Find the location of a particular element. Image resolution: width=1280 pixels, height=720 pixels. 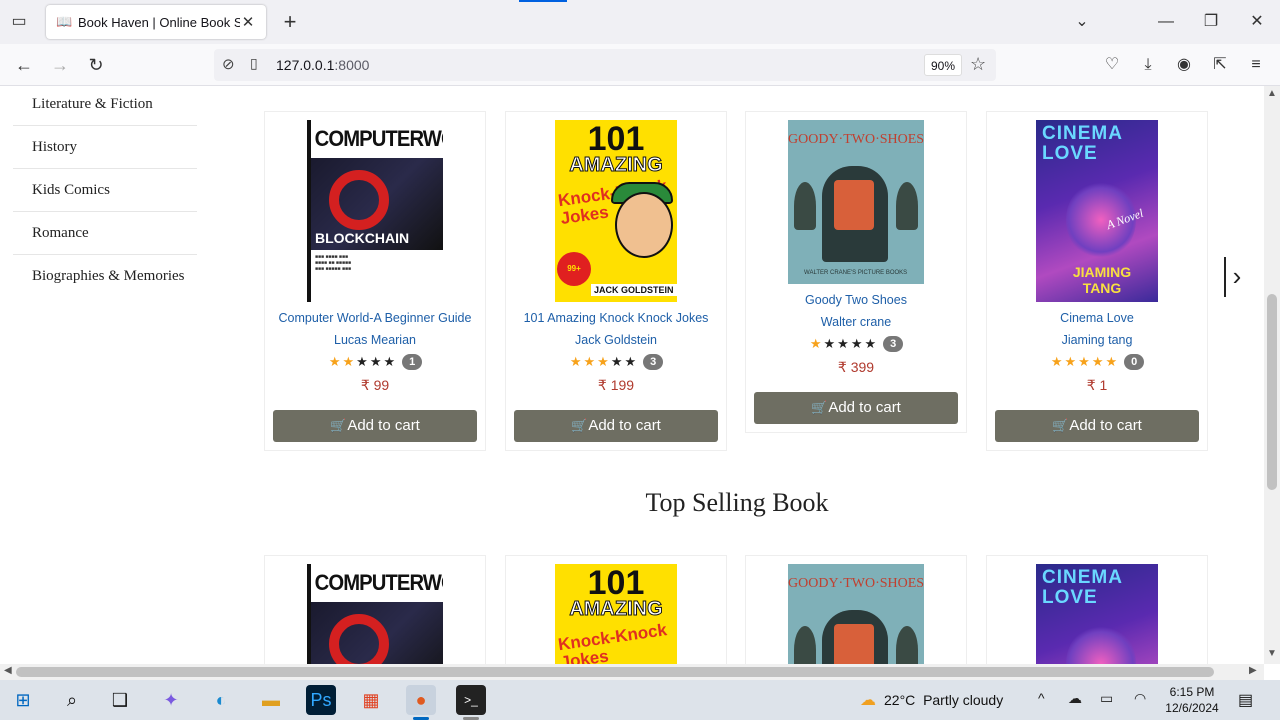

extensions-icon: ⇱ is located at coordinates (1220, 66).